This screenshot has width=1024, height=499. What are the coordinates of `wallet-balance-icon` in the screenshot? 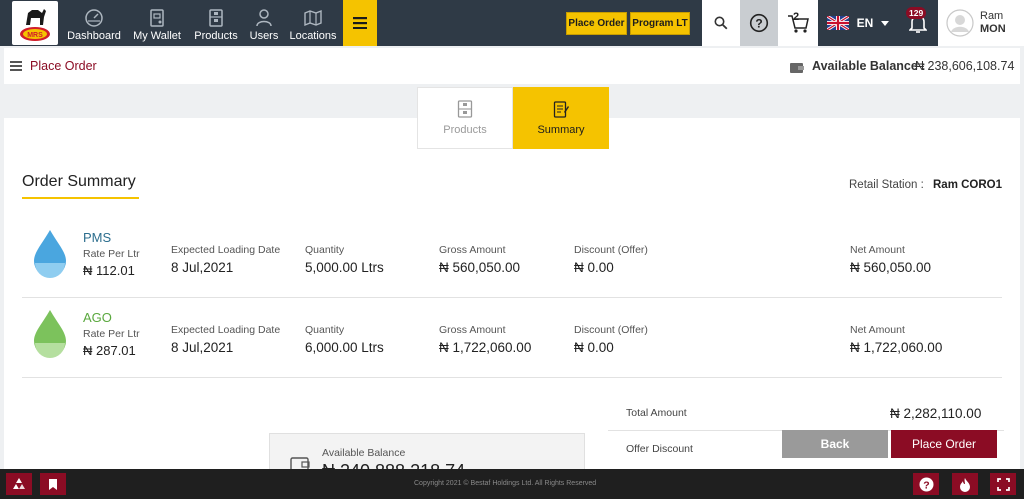 It's located at (797, 68).